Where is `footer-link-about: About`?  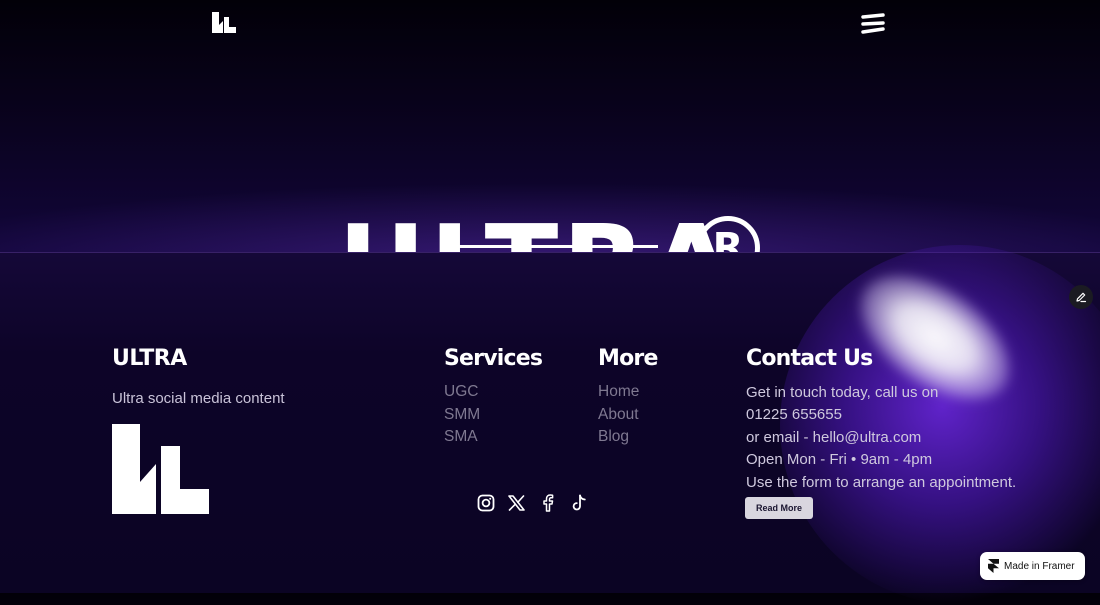
footer-link-about: About is located at coordinates (618, 415).